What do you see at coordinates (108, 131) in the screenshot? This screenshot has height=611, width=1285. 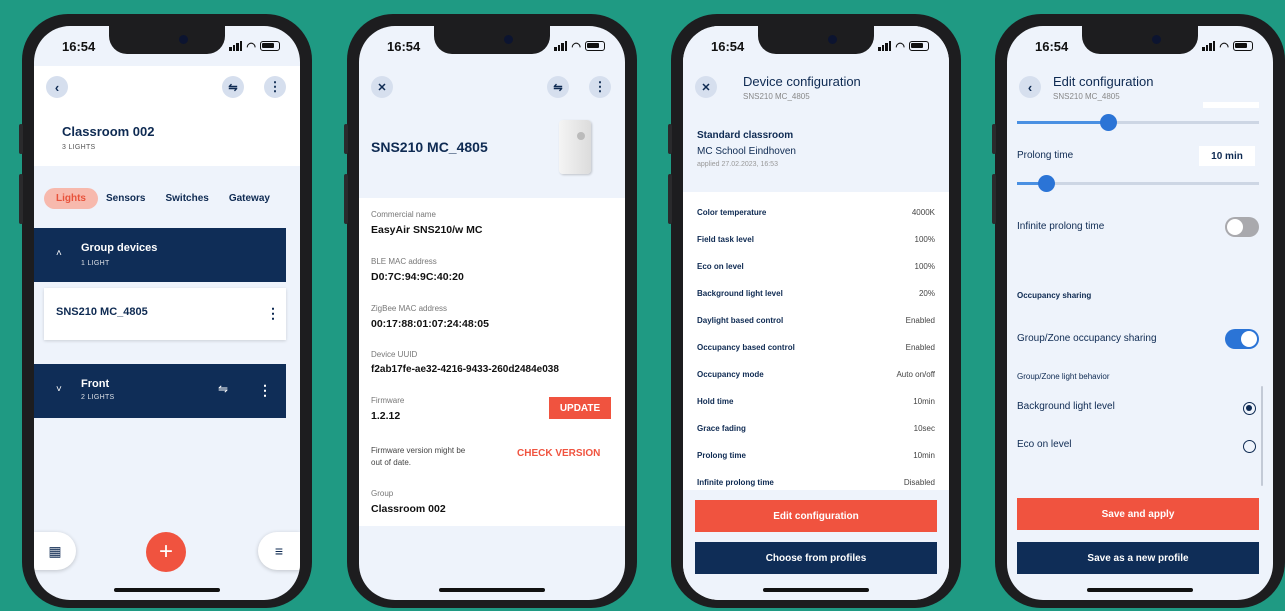 I see `page-title: Classroom 002` at bounding box center [108, 131].